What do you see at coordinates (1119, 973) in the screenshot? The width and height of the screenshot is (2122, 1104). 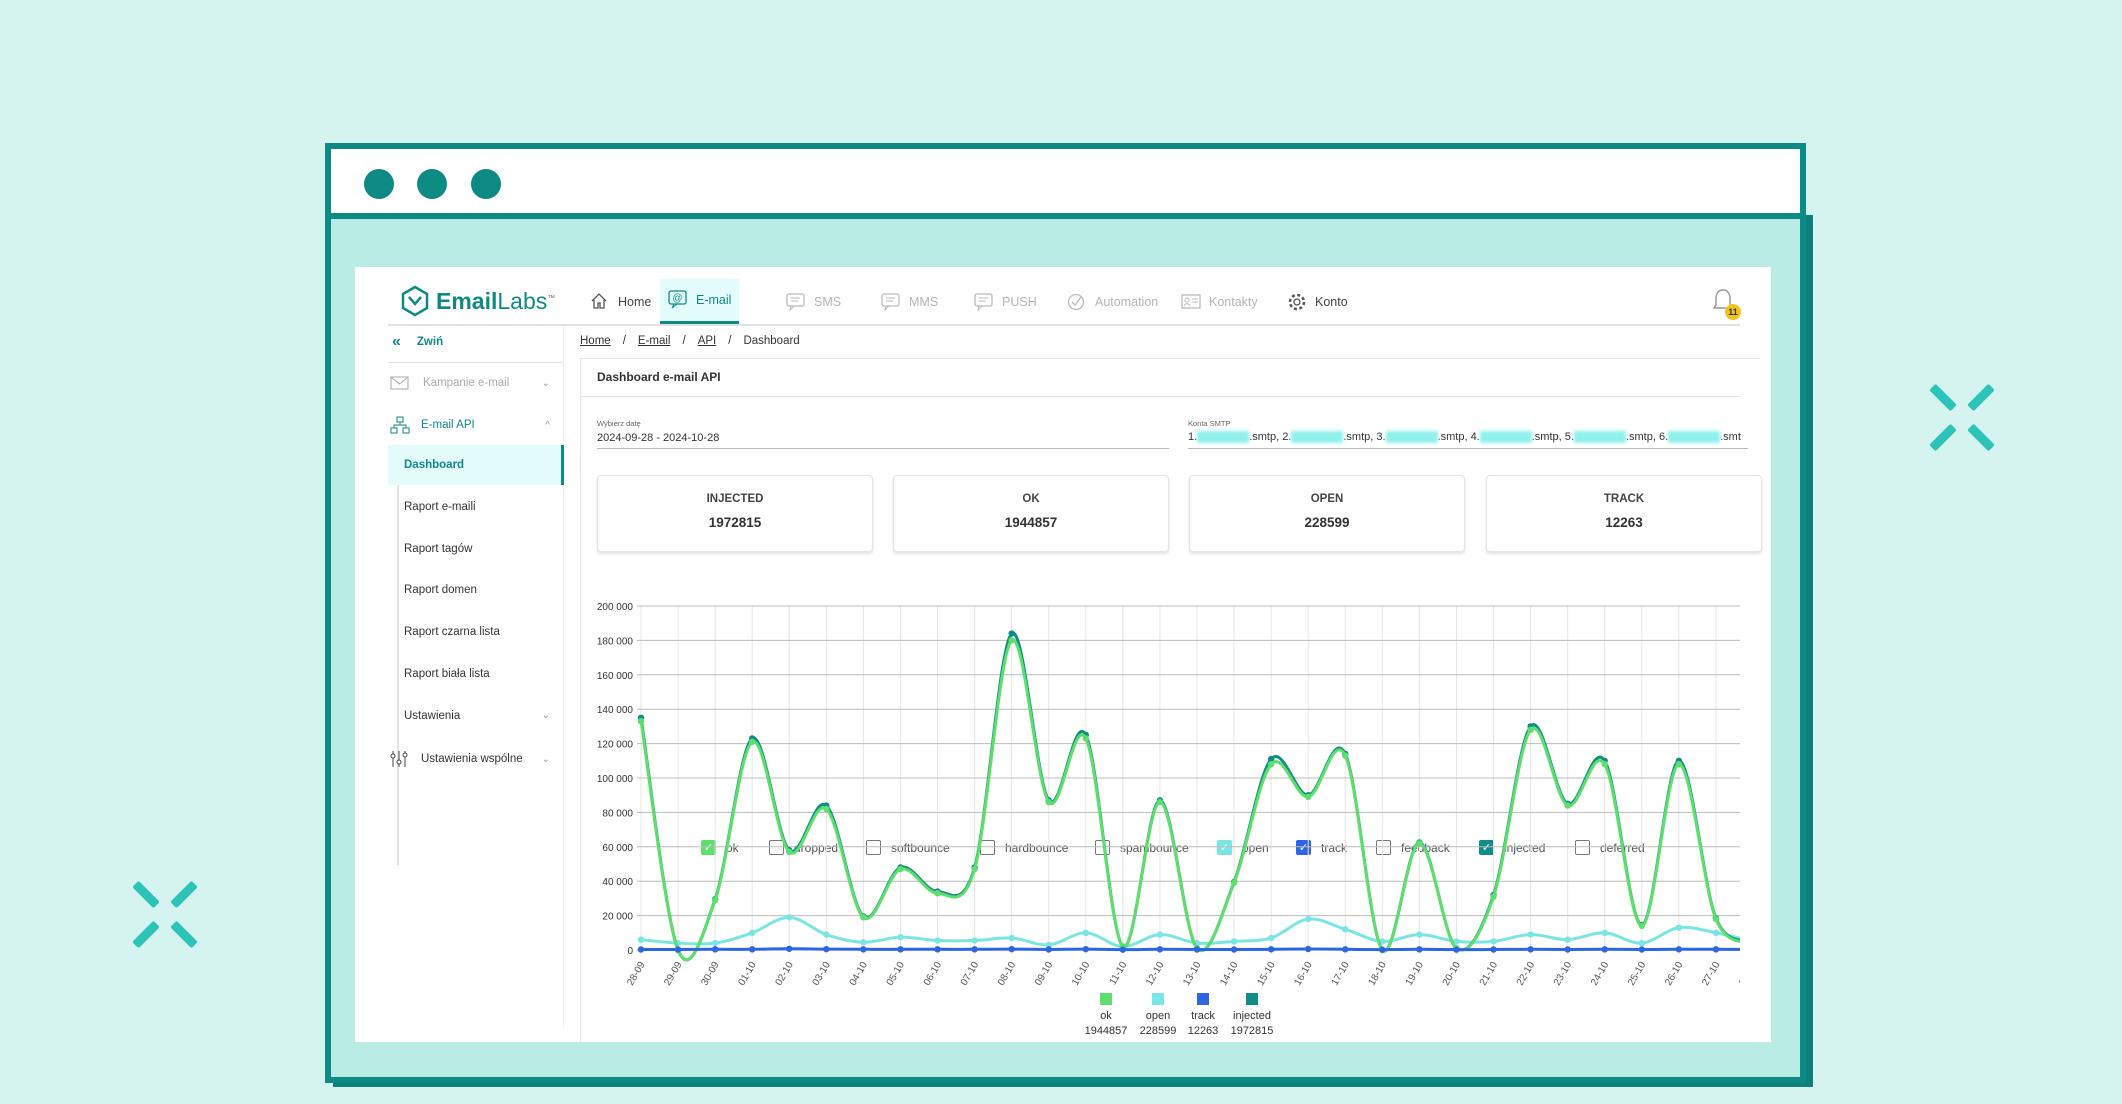 I see `x-tick-label: 11-10` at bounding box center [1119, 973].